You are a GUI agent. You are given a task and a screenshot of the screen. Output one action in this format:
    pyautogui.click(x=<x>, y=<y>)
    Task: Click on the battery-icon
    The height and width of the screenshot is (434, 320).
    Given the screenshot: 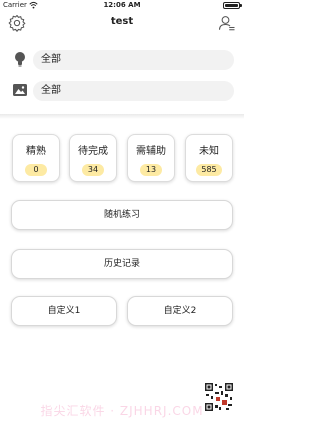 What is the action you would take?
    pyautogui.click(x=232, y=5)
    